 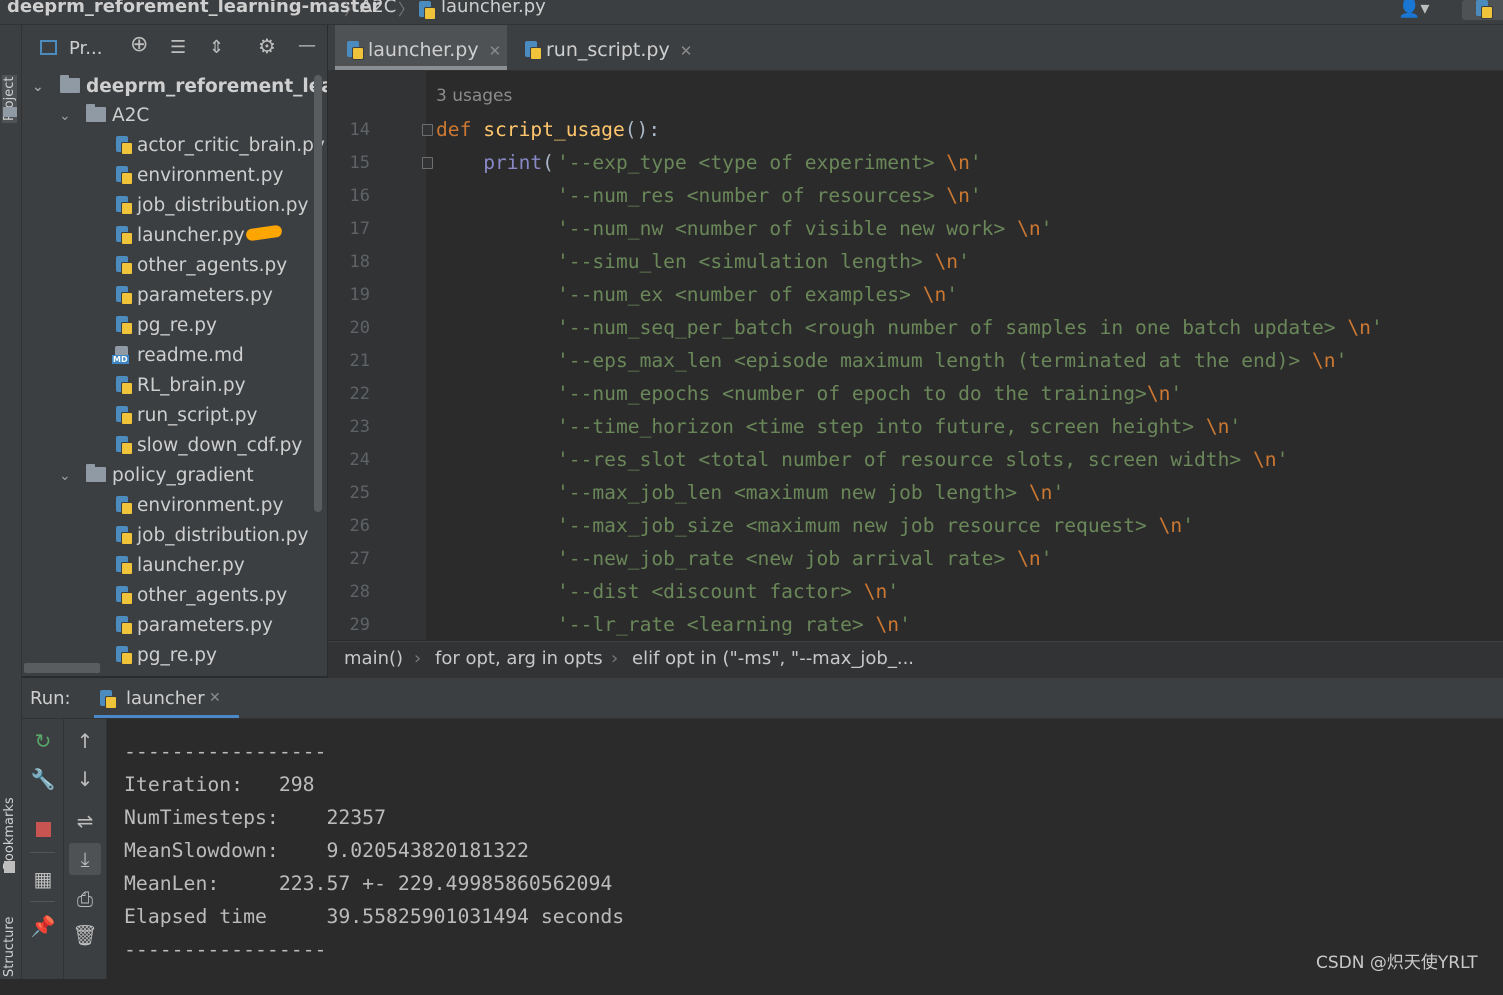 What do you see at coordinates (178, 48) in the screenshot?
I see `expand-all-icon: ☰` at bounding box center [178, 48].